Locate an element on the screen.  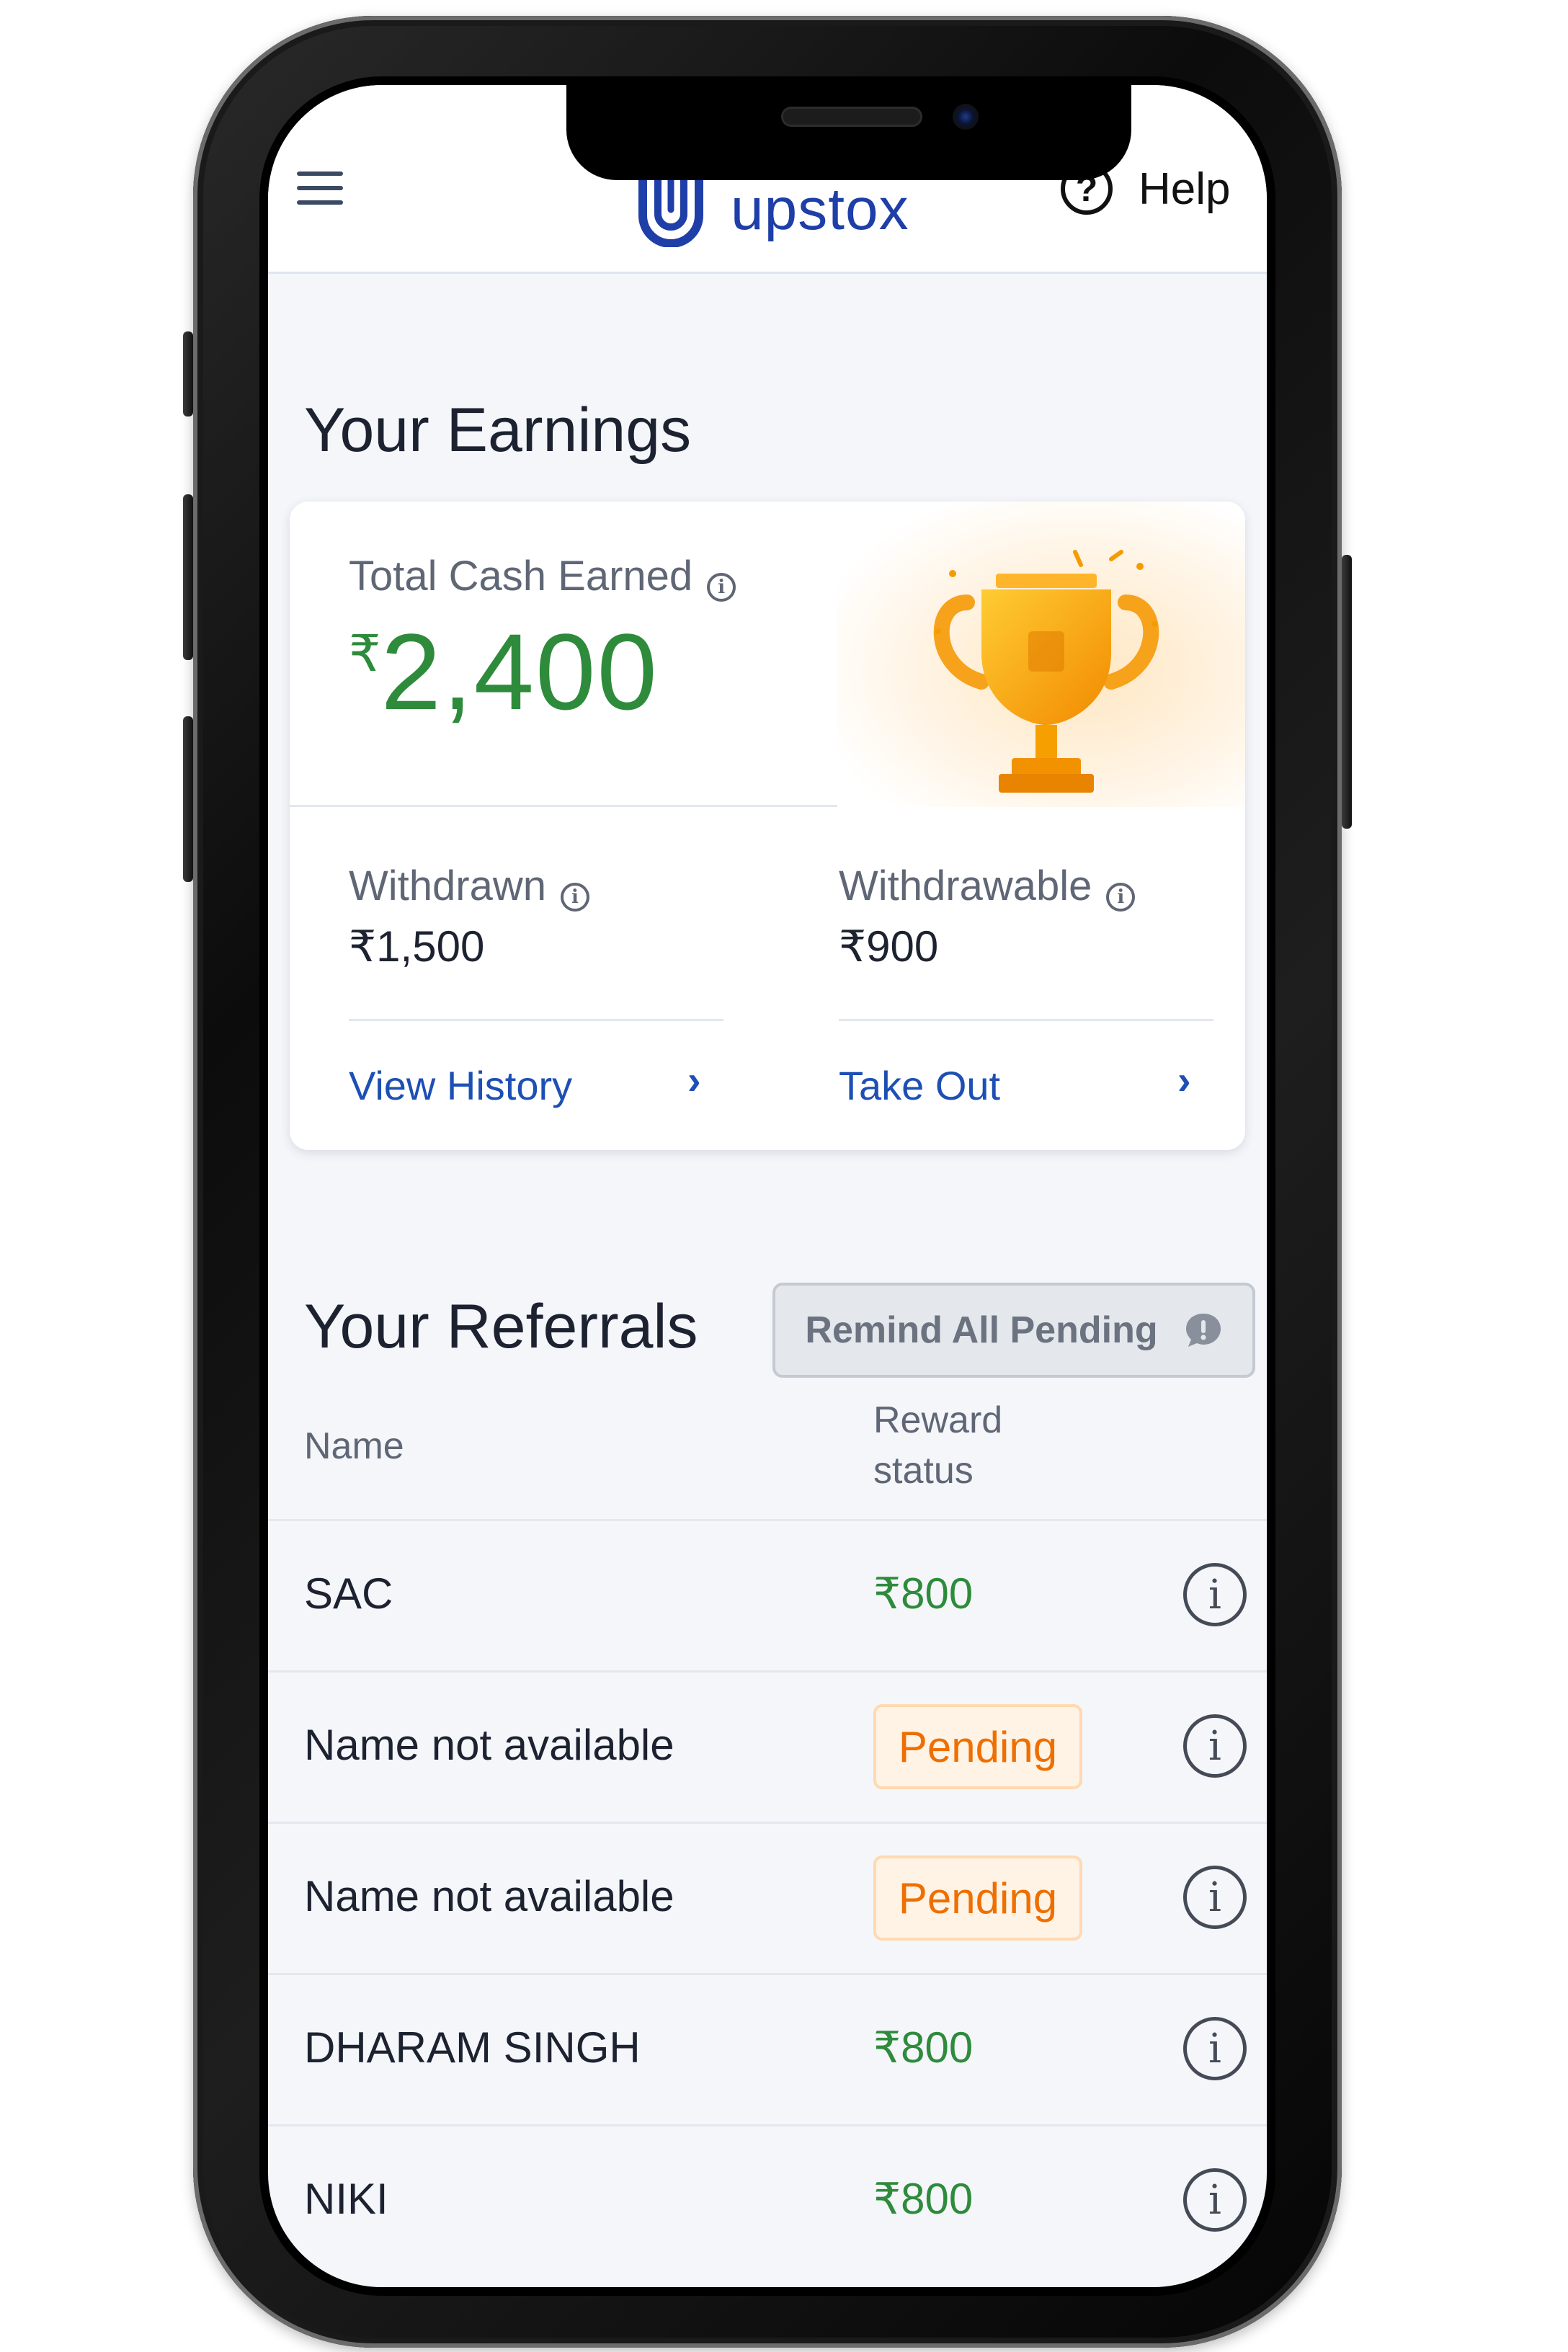
table-row: NIKI ₹800 i is located at coordinates (767, 2200).